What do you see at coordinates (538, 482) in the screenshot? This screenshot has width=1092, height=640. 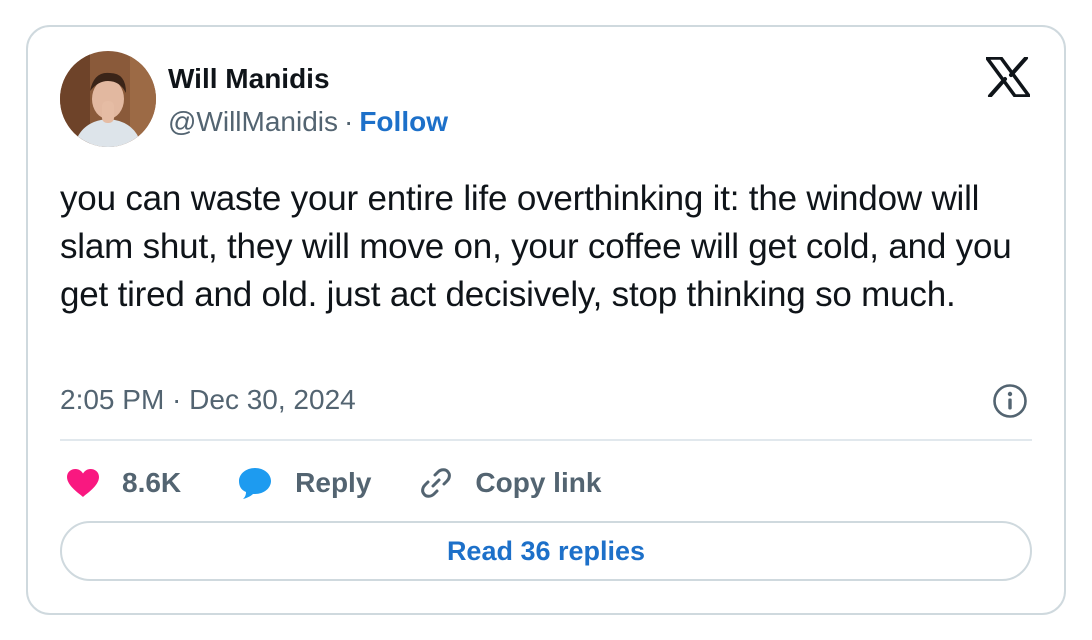 I see `copy-link-label: Copy link` at bounding box center [538, 482].